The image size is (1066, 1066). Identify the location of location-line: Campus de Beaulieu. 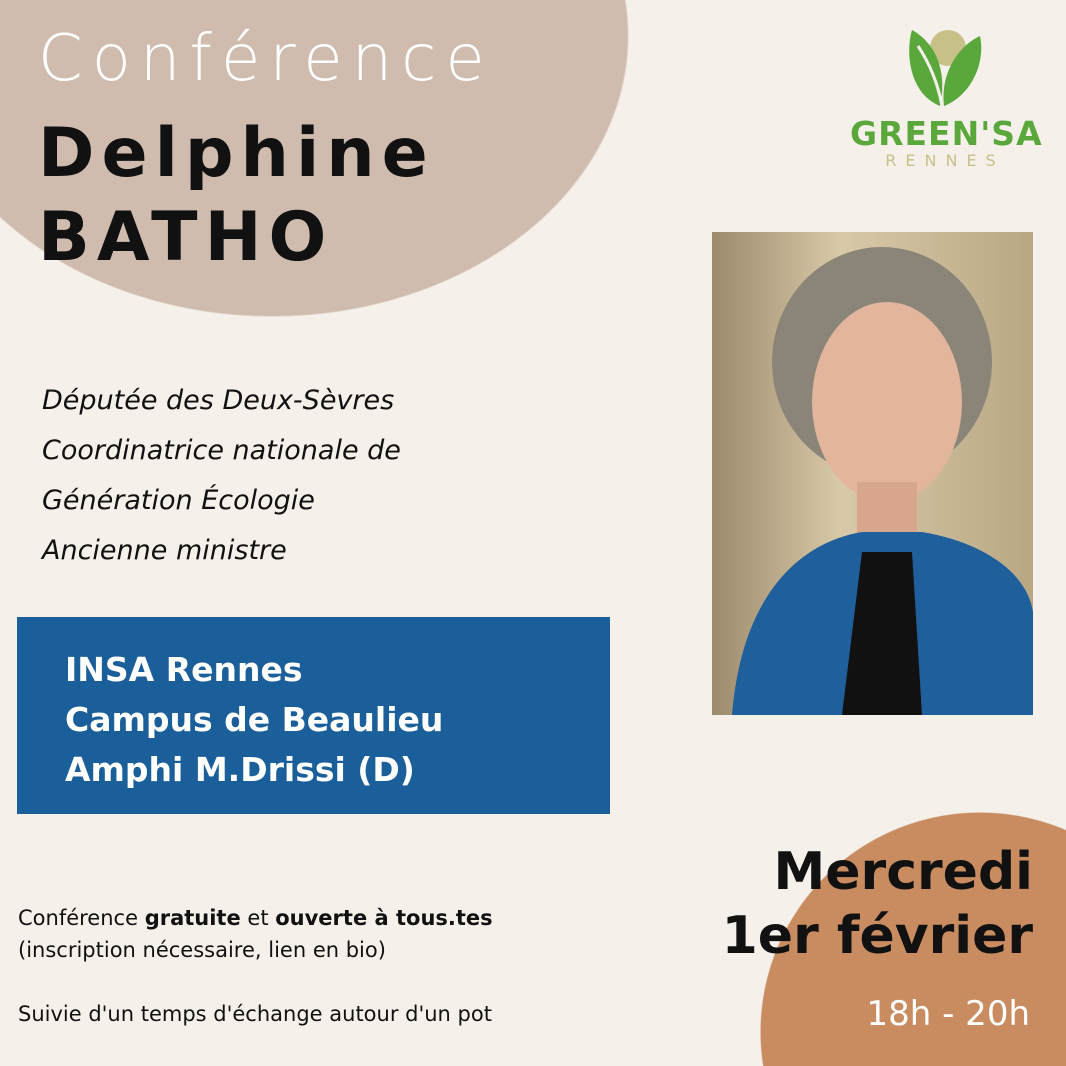
(254, 719).